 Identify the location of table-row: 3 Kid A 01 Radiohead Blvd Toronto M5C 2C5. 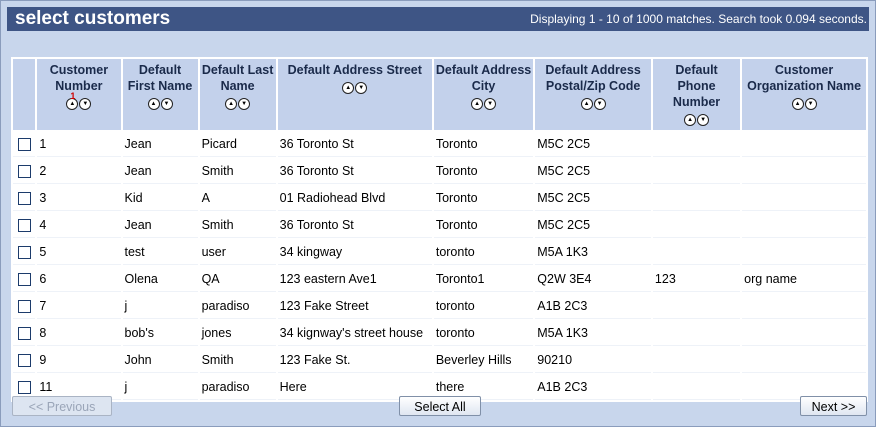
(439, 198).